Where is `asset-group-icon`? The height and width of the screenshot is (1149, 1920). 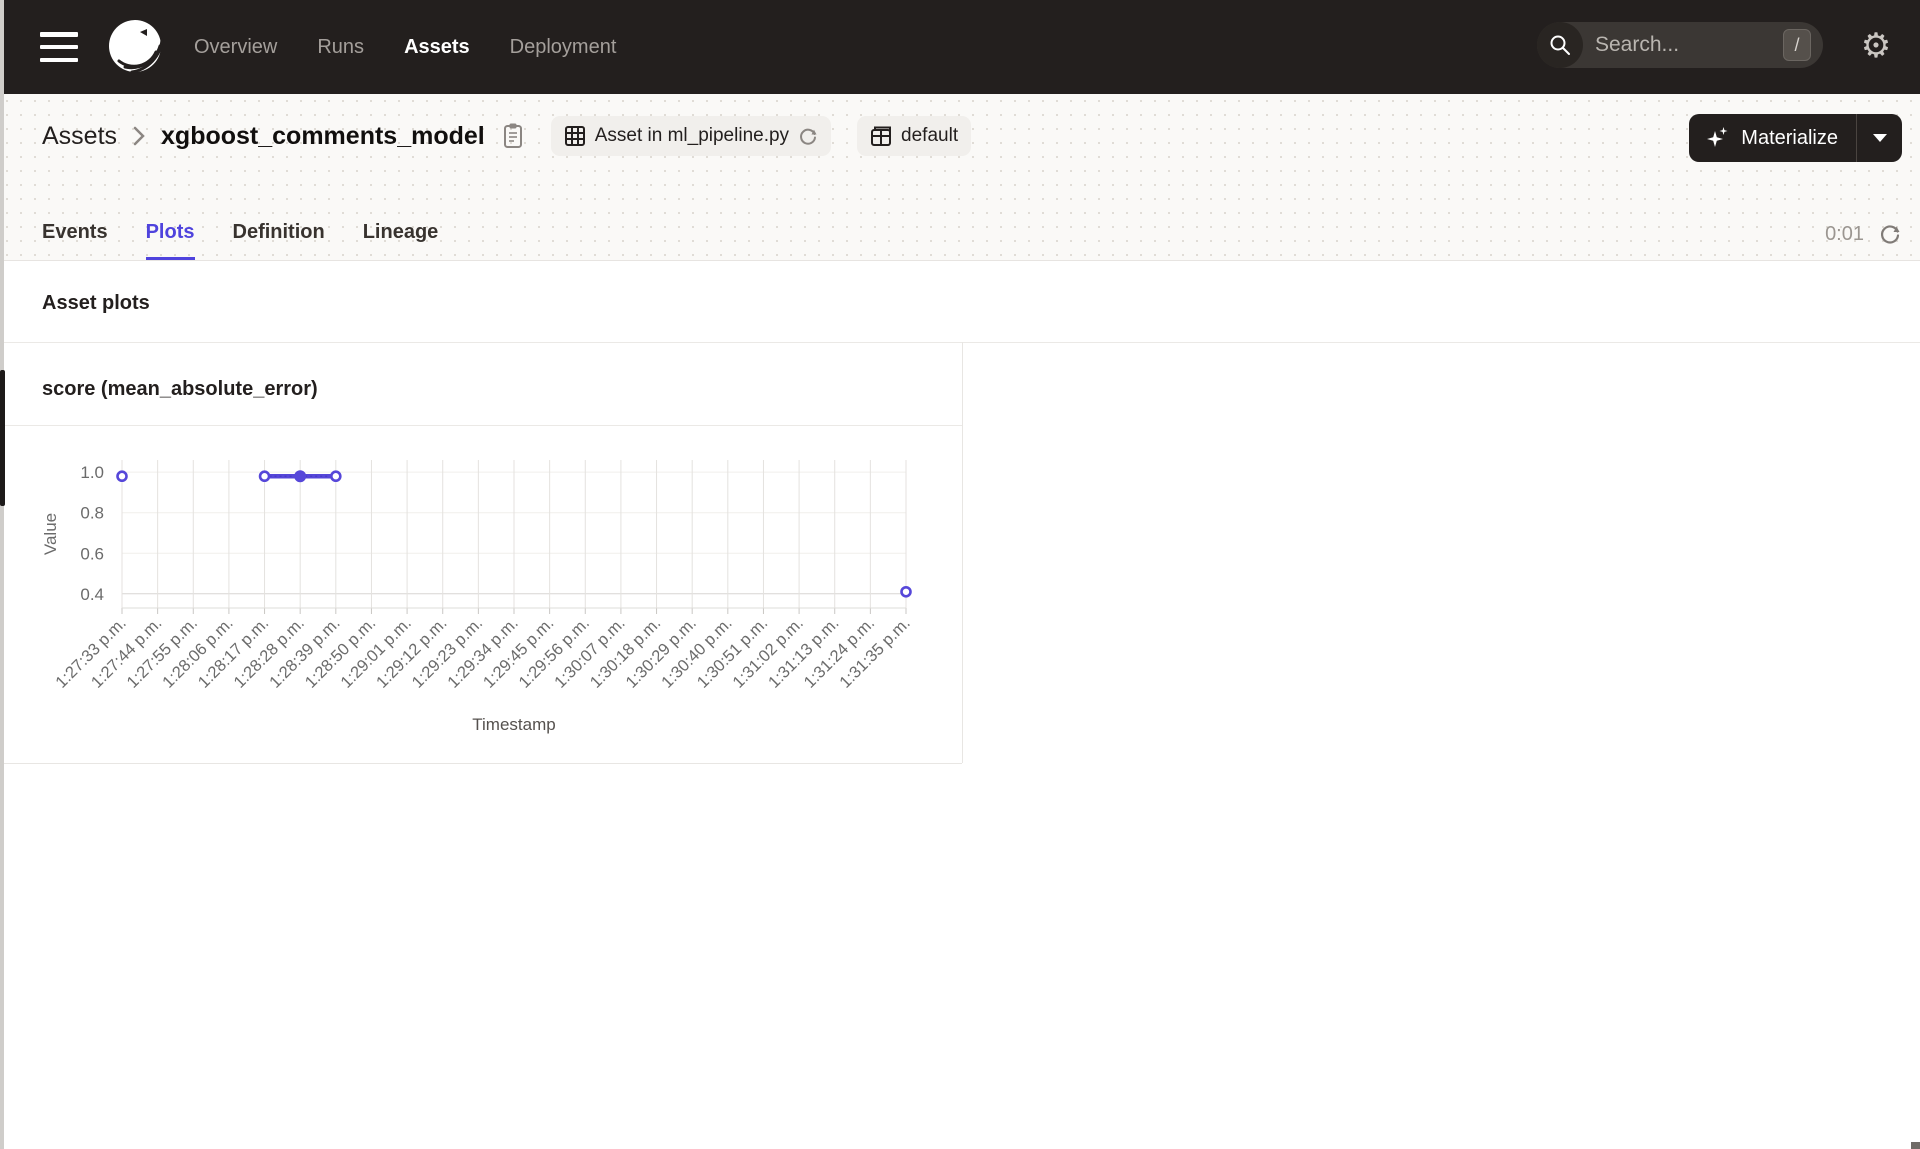 asset-group-icon is located at coordinates (881, 136).